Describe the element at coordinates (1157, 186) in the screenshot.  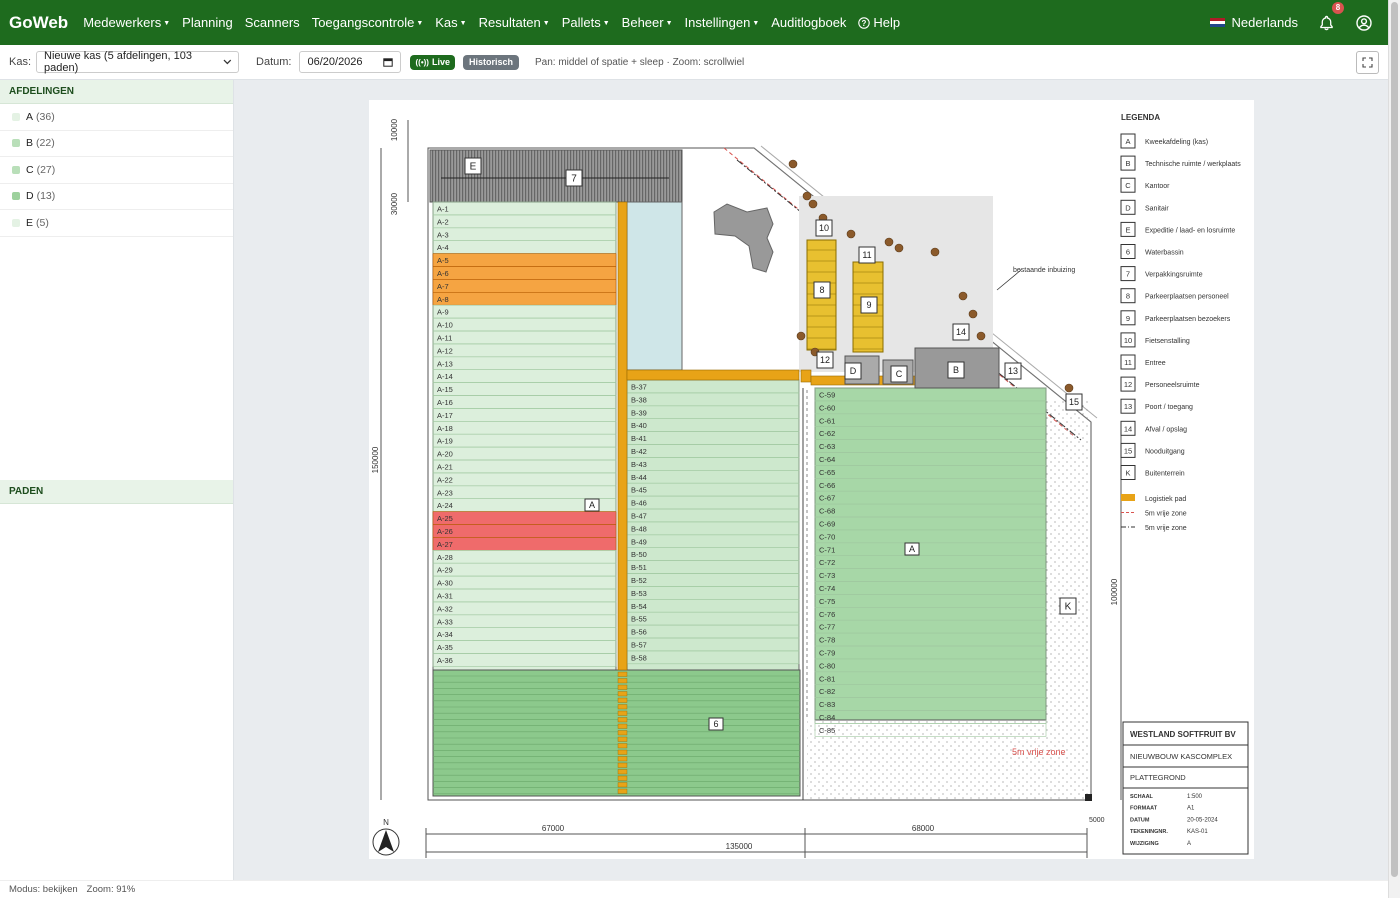
I see `legend-label: Kantoor` at that location.